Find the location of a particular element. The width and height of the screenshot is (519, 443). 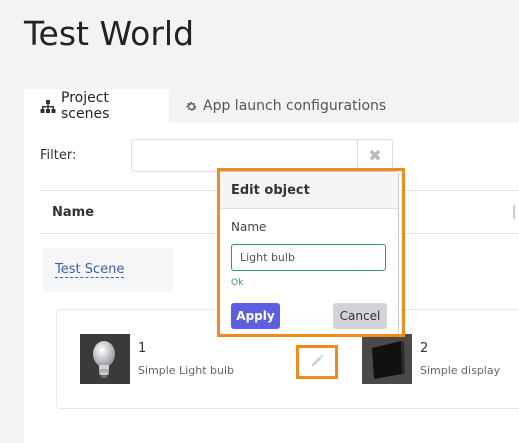

object-description: Simple display is located at coordinates (460, 370).